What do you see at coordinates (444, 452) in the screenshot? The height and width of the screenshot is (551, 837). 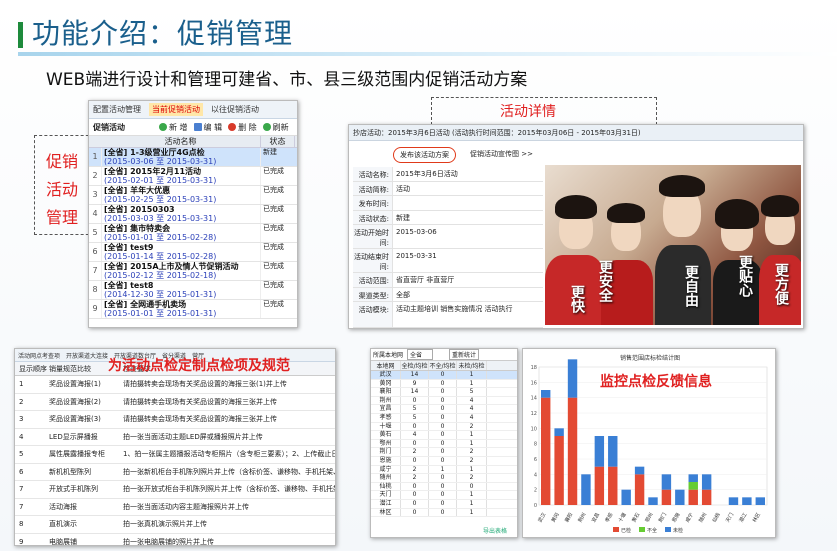 I see `region-row: 荆门 2 0 2` at bounding box center [444, 452].